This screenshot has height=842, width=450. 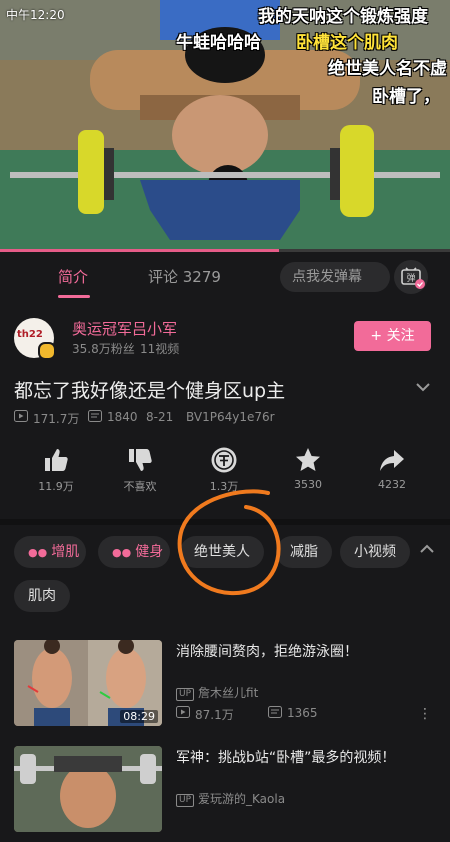 I want to click on coin-button: 1.3万, so click(x=224, y=470).